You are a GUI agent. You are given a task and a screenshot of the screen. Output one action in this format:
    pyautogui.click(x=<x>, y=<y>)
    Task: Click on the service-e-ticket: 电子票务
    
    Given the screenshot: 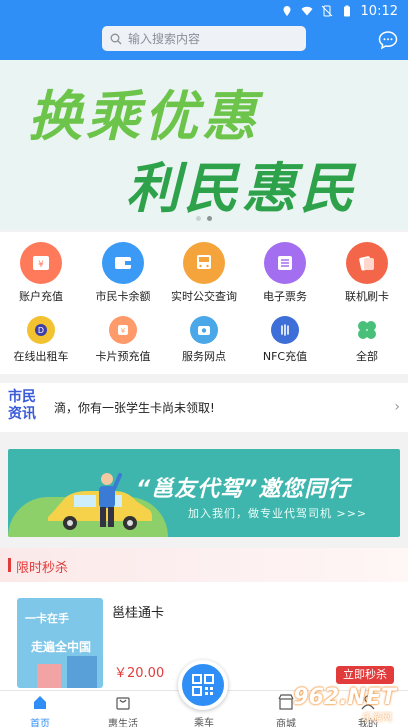 What is the action you would take?
    pyautogui.click(x=285, y=273)
    